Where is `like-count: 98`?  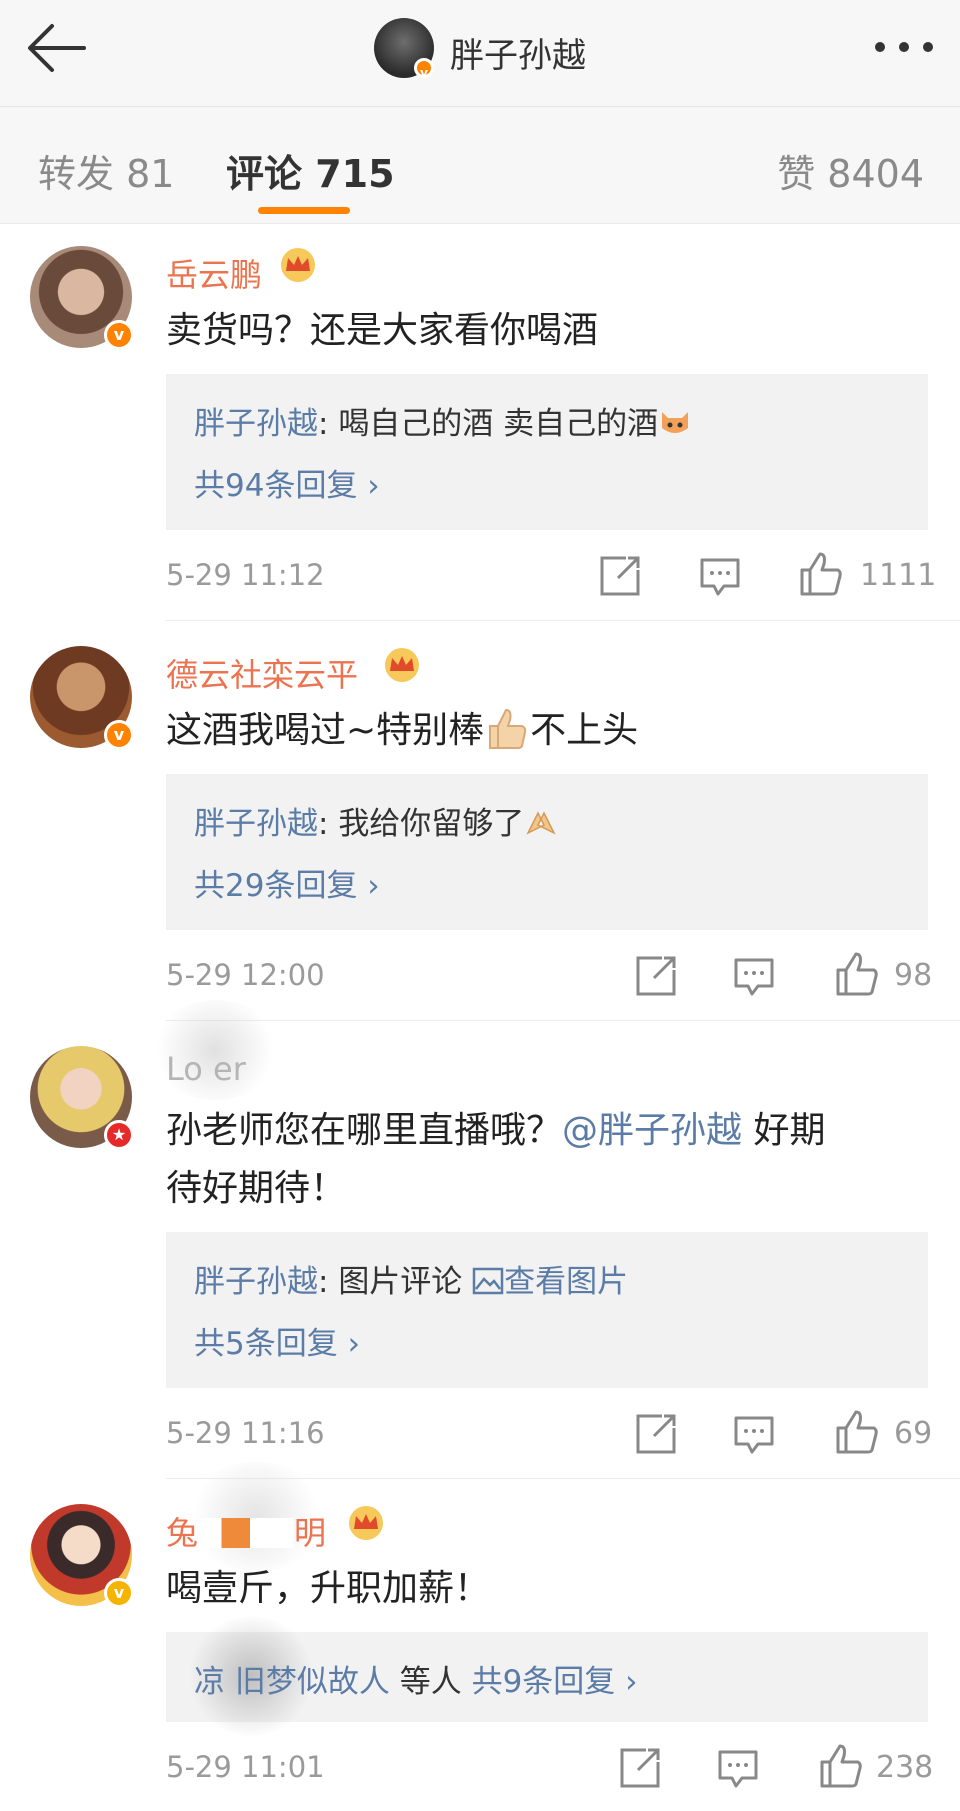 like-count: 98 is located at coordinates (913, 975).